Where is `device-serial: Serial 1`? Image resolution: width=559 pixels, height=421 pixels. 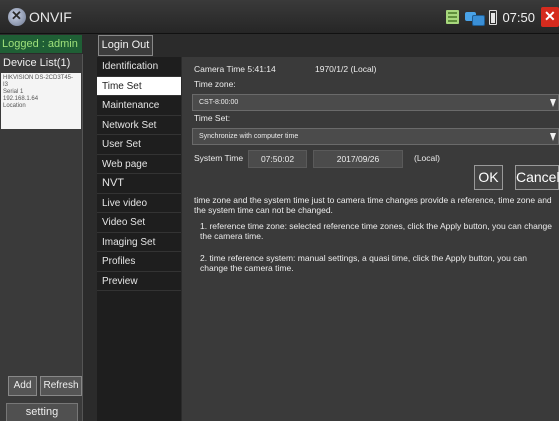 device-serial: Serial 1 is located at coordinates (13, 92).